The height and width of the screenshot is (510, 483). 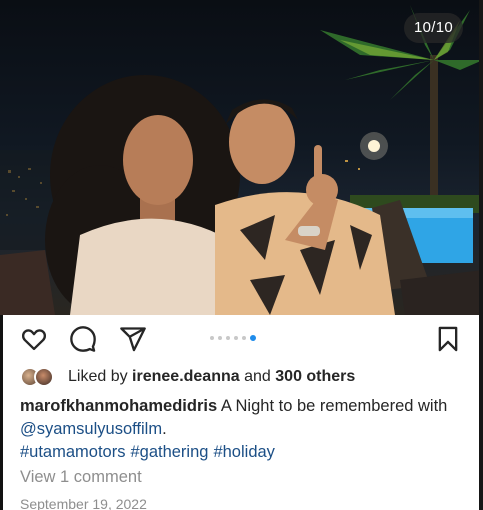 I want to click on share-button, so click(x=133, y=339).